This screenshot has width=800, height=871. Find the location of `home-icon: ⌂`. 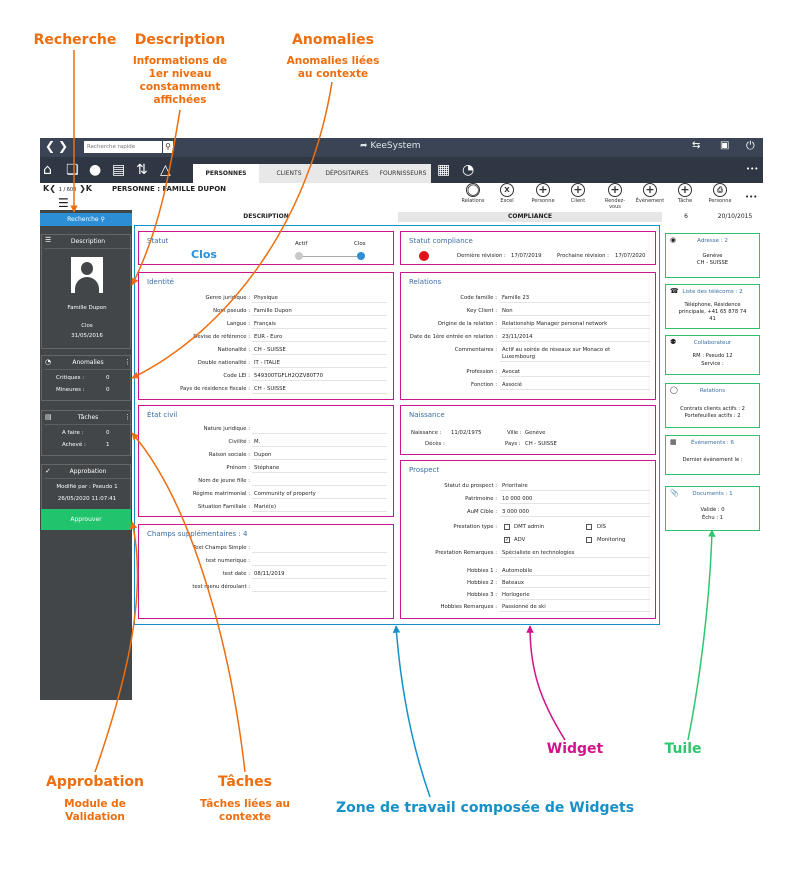

home-icon: ⌂ is located at coordinates (47, 170).